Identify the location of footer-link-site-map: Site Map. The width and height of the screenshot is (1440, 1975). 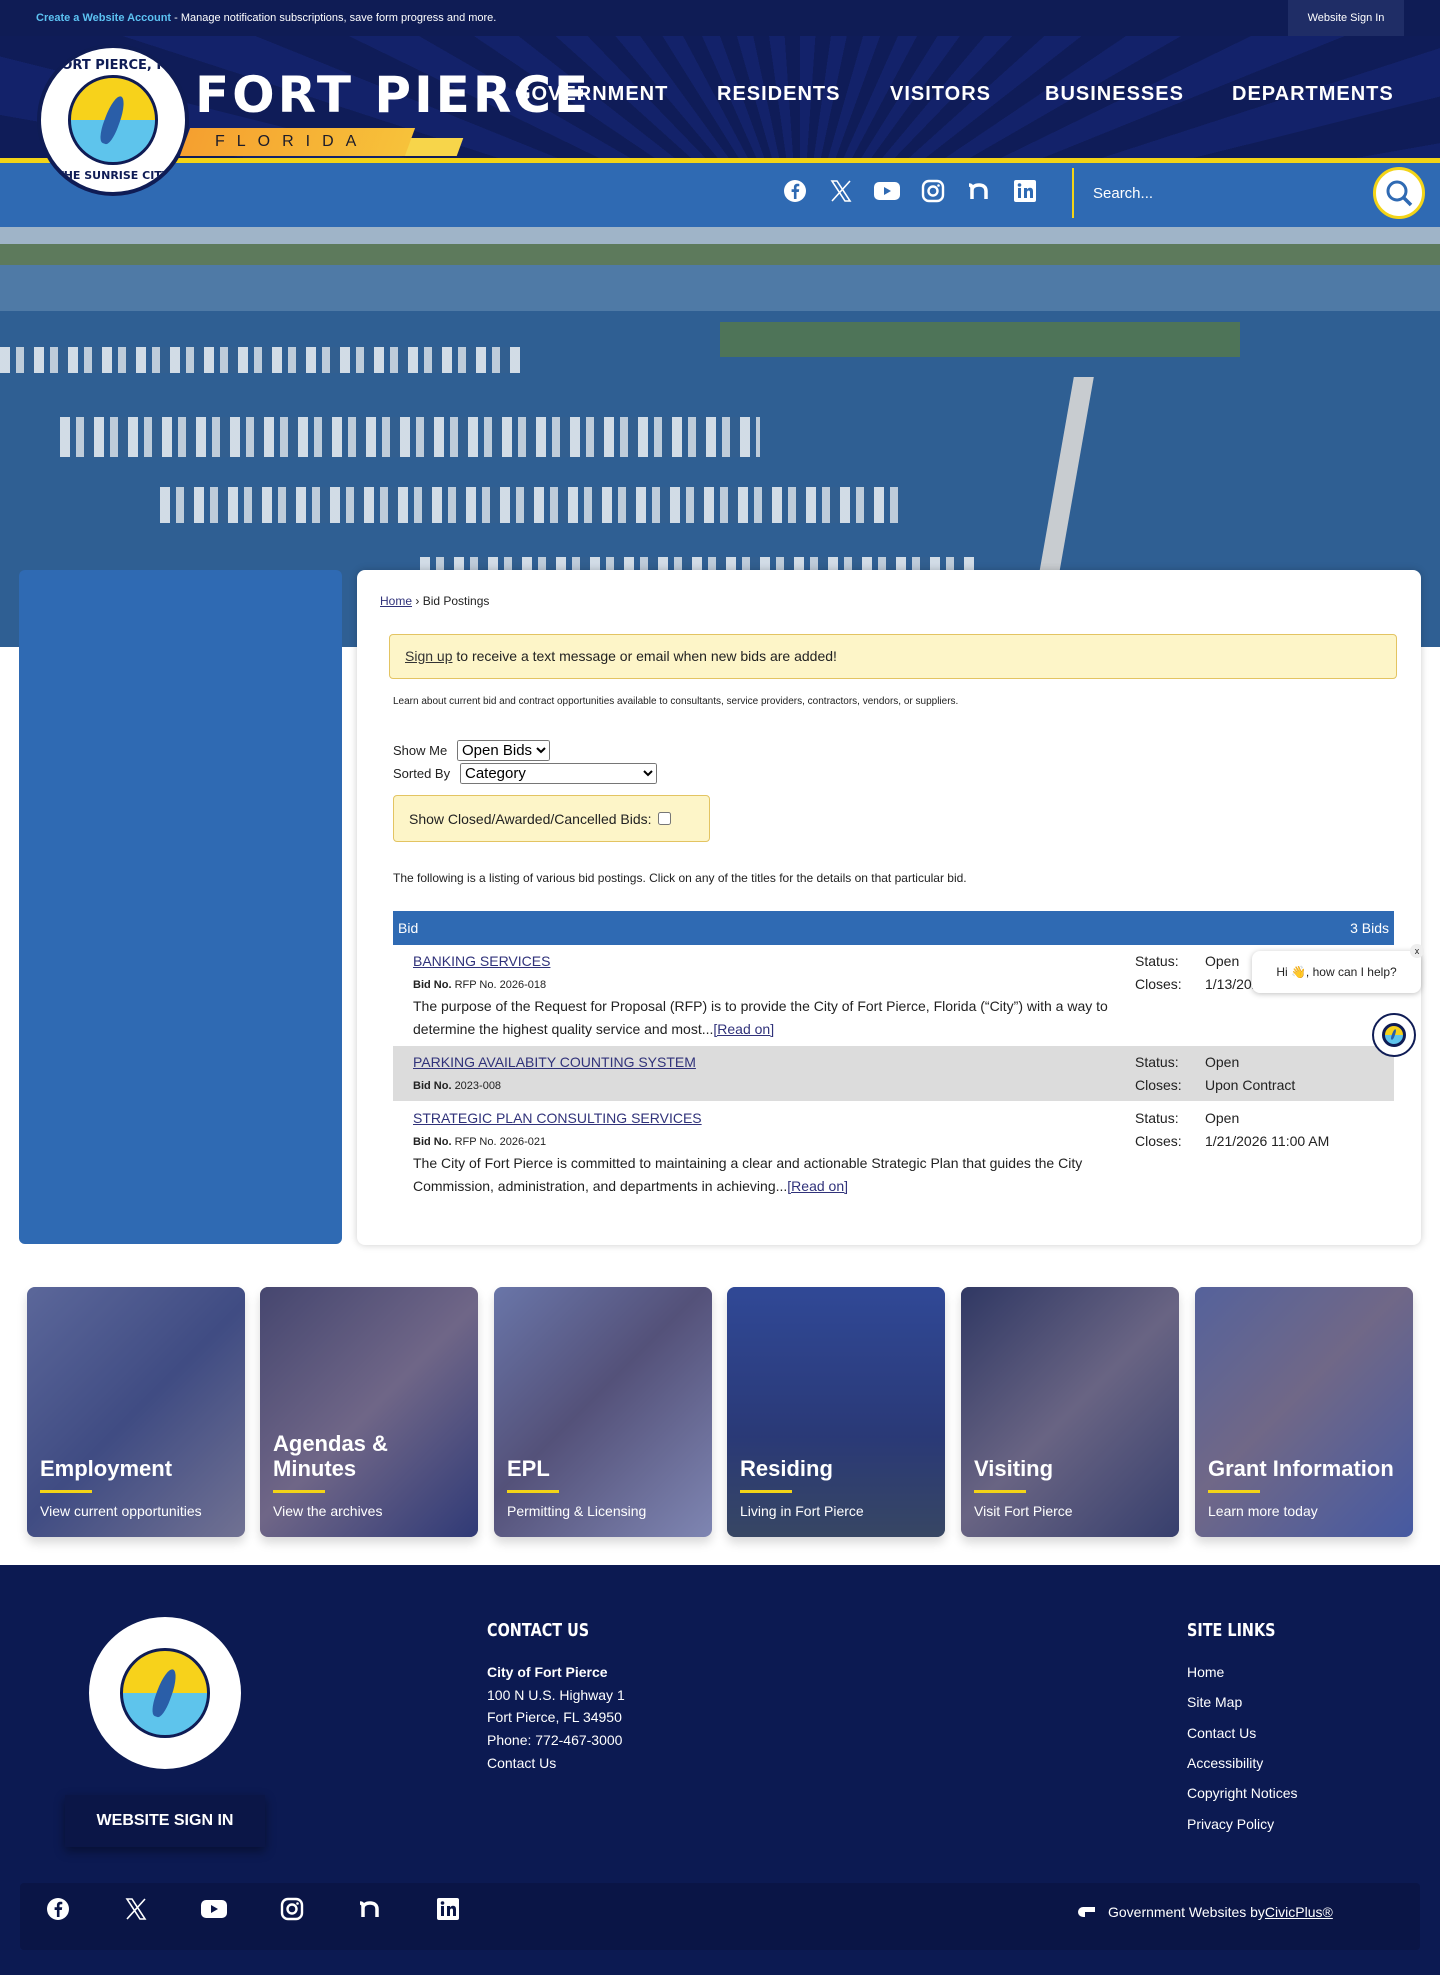
(1214, 1702).